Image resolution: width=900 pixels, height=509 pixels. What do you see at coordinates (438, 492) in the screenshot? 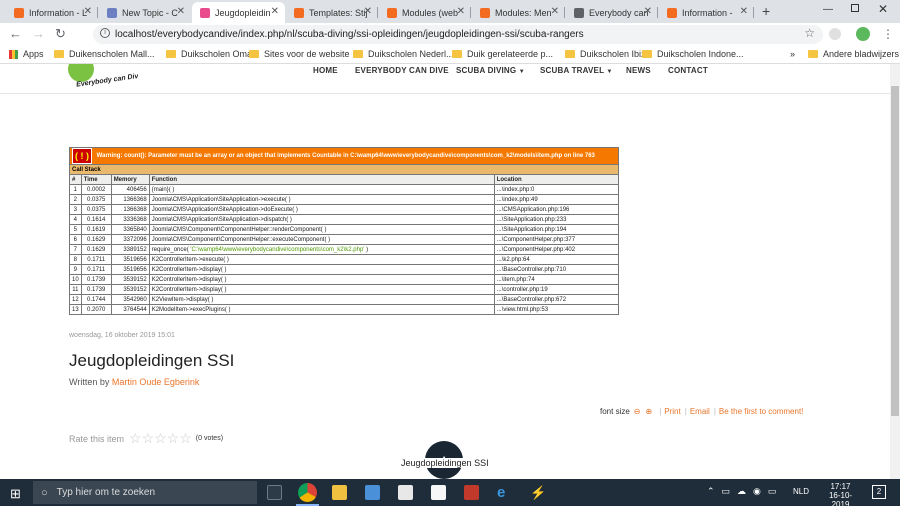
I see `notepad-icon` at bounding box center [438, 492].